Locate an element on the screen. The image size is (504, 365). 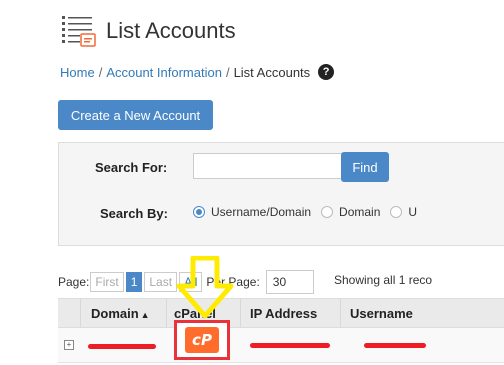
help-circle-icon: ? is located at coordinates (326, 72).